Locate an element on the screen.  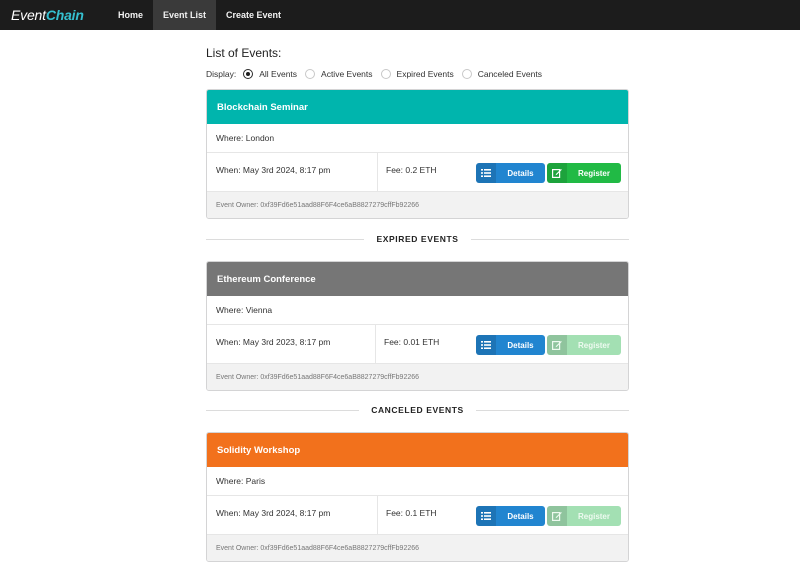
filter-all-events: All Events is located at coordinates (270, 74).